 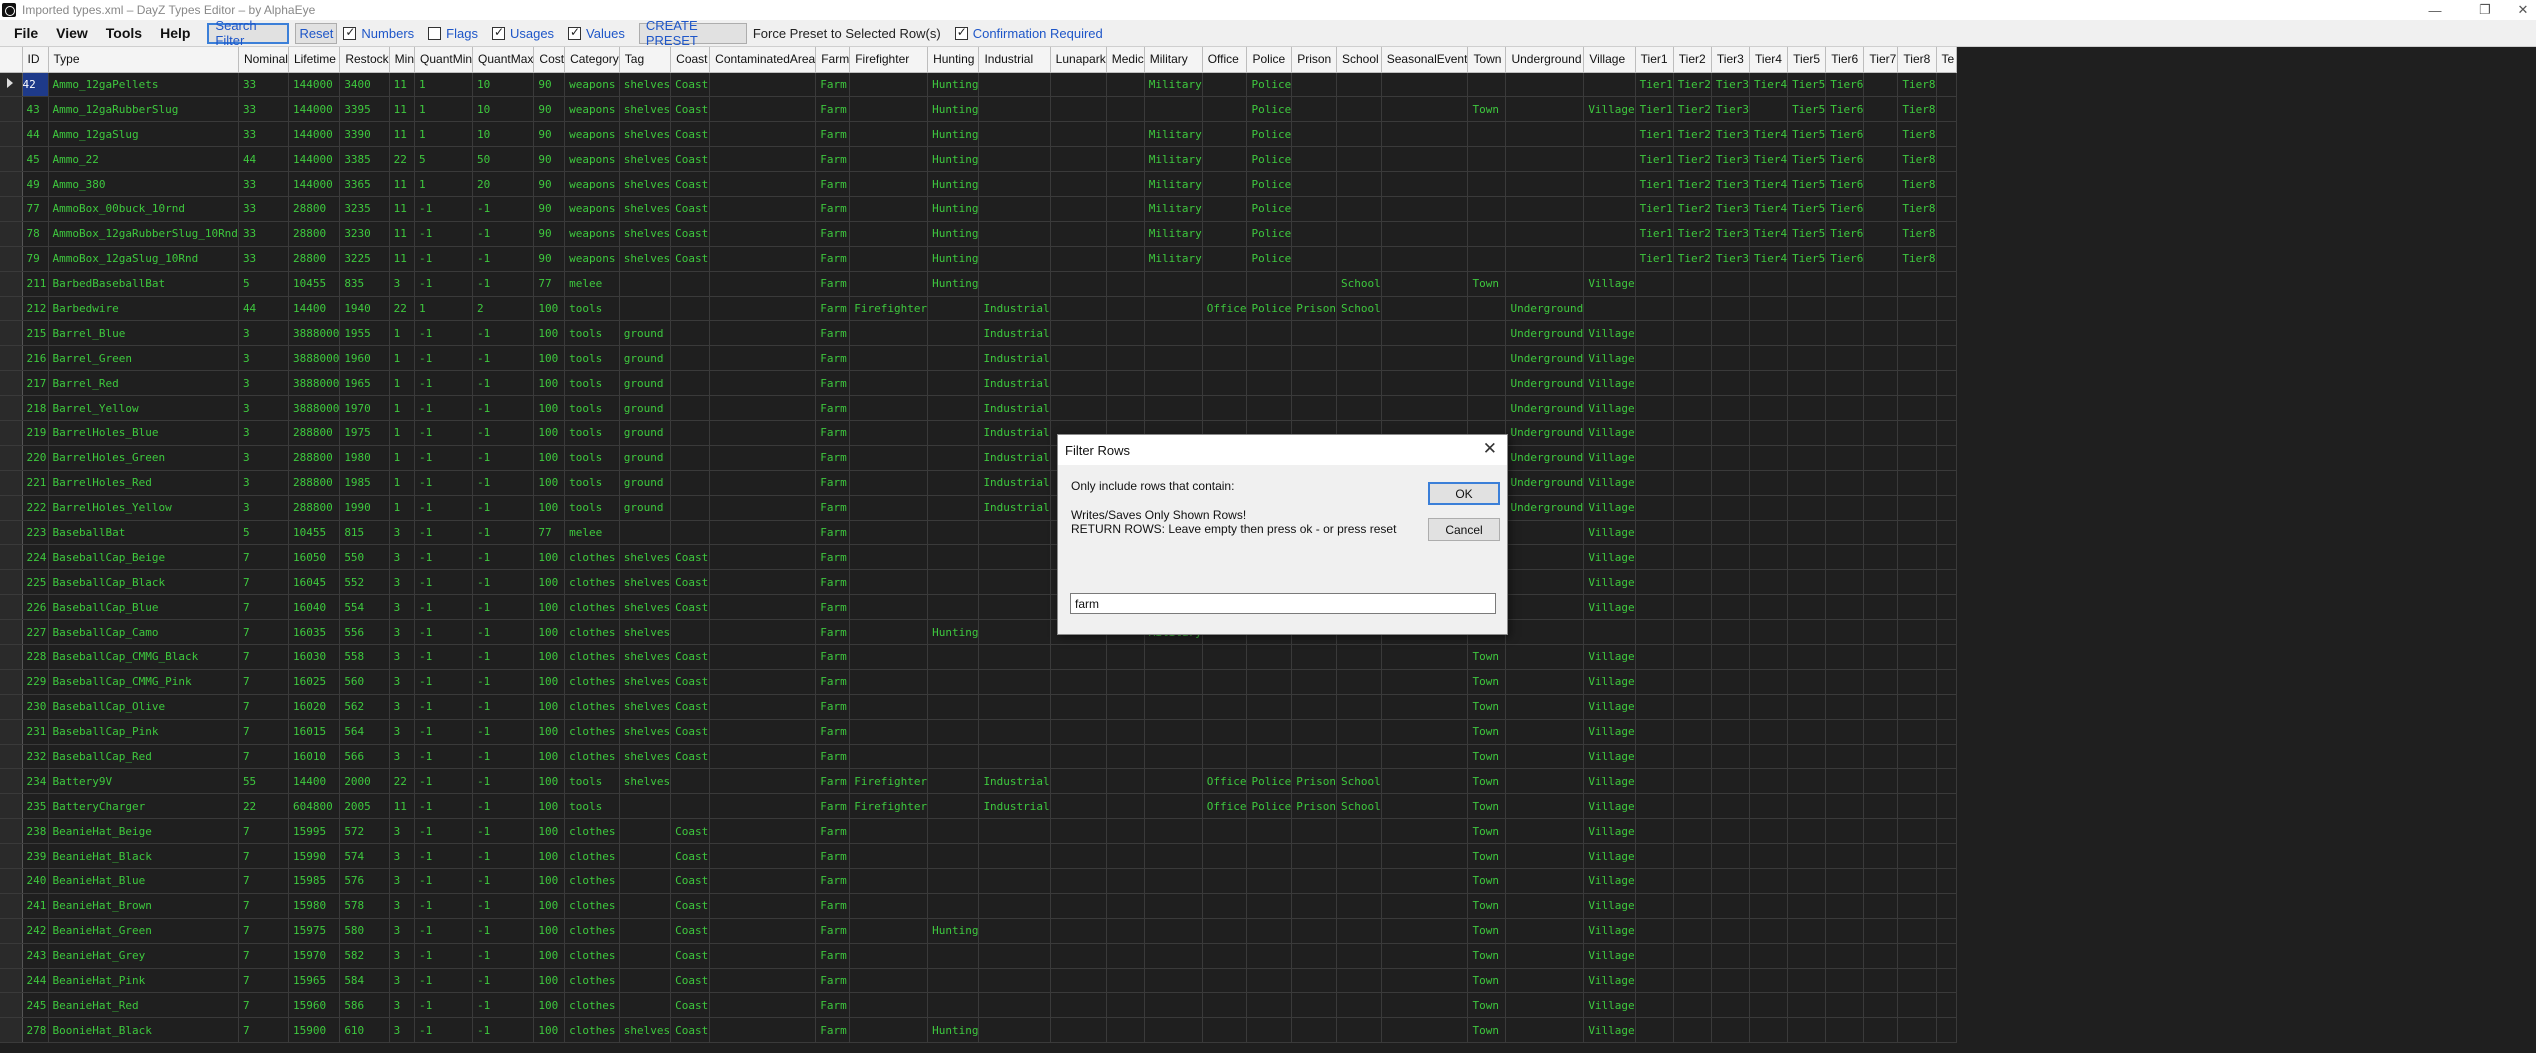 I want to click on table-cell: 1940, so click(x=364, y=309).